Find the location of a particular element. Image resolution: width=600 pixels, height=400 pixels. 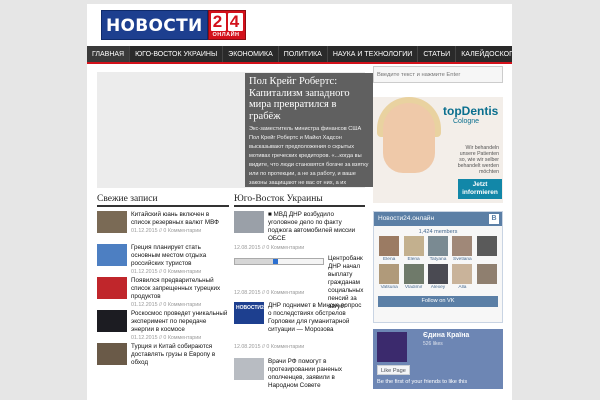

nav-item-economy: ЭКОНОМИКА is located at coordinates (251, 54).